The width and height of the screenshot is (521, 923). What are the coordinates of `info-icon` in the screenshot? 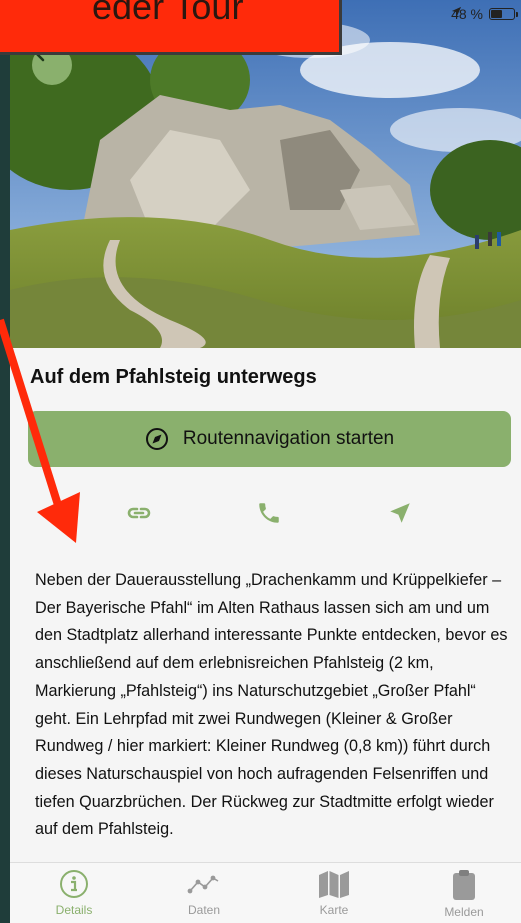 It's located at (74, 884).